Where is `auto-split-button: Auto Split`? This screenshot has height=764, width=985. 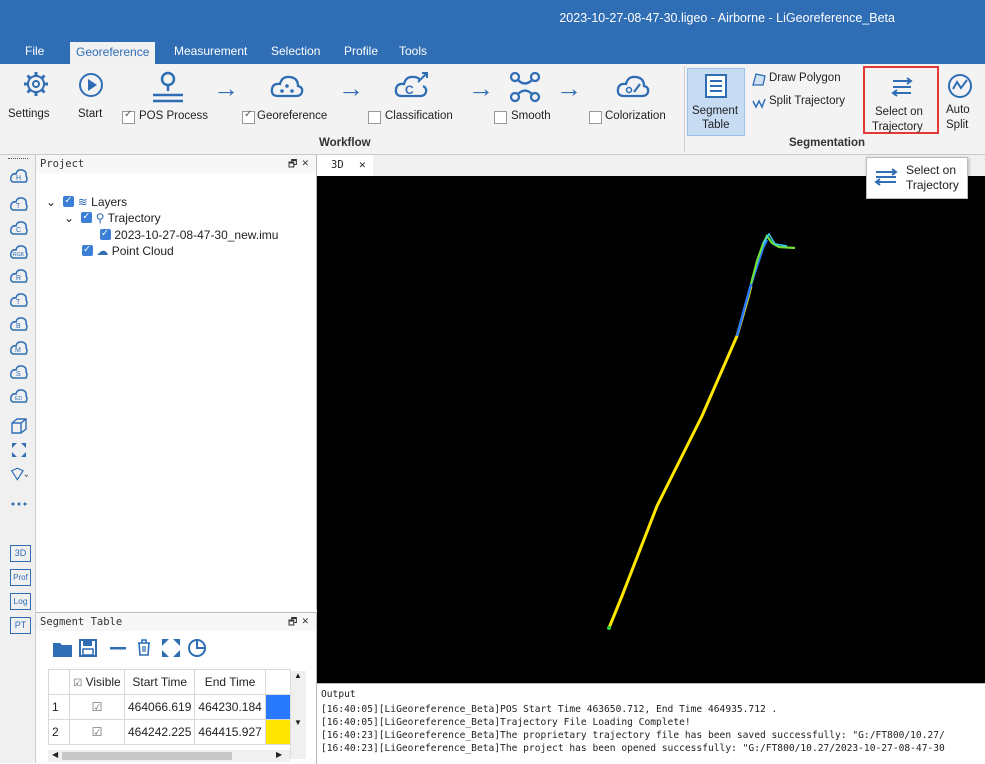 auto-split-button: Auto Split is located at coordinates (962, 101).